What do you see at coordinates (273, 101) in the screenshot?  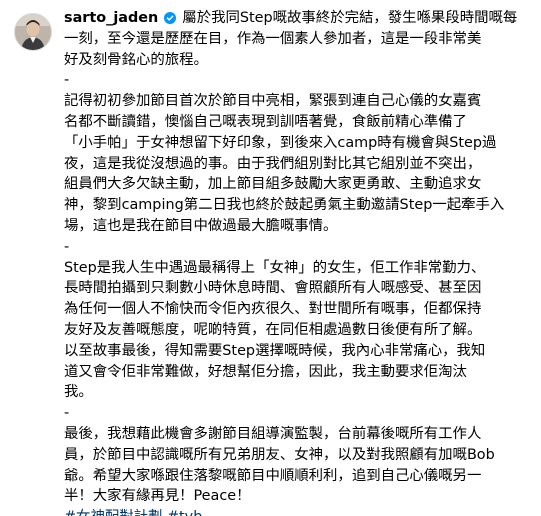 I see `caption-line: 記得初初參加節目首次於節目中亮相，緊張到連自己心儀的女嘉賓` at bounding box center [273, 101].